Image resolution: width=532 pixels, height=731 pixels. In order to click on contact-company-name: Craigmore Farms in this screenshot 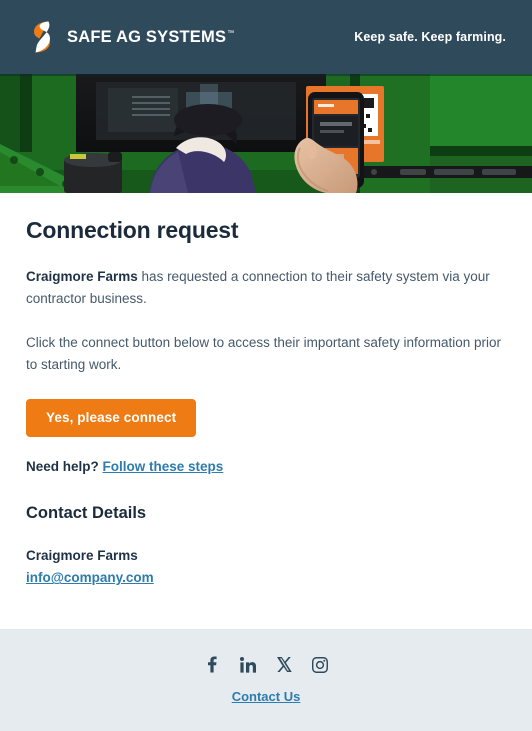, I will do `click(82, 556)`.